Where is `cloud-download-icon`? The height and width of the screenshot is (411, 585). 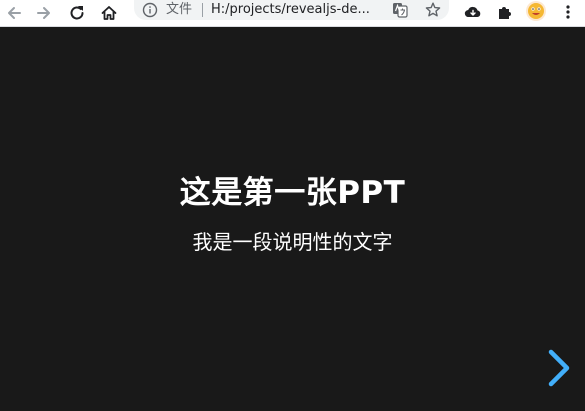 cloud-download-icon is located at coordinates (473, 12).